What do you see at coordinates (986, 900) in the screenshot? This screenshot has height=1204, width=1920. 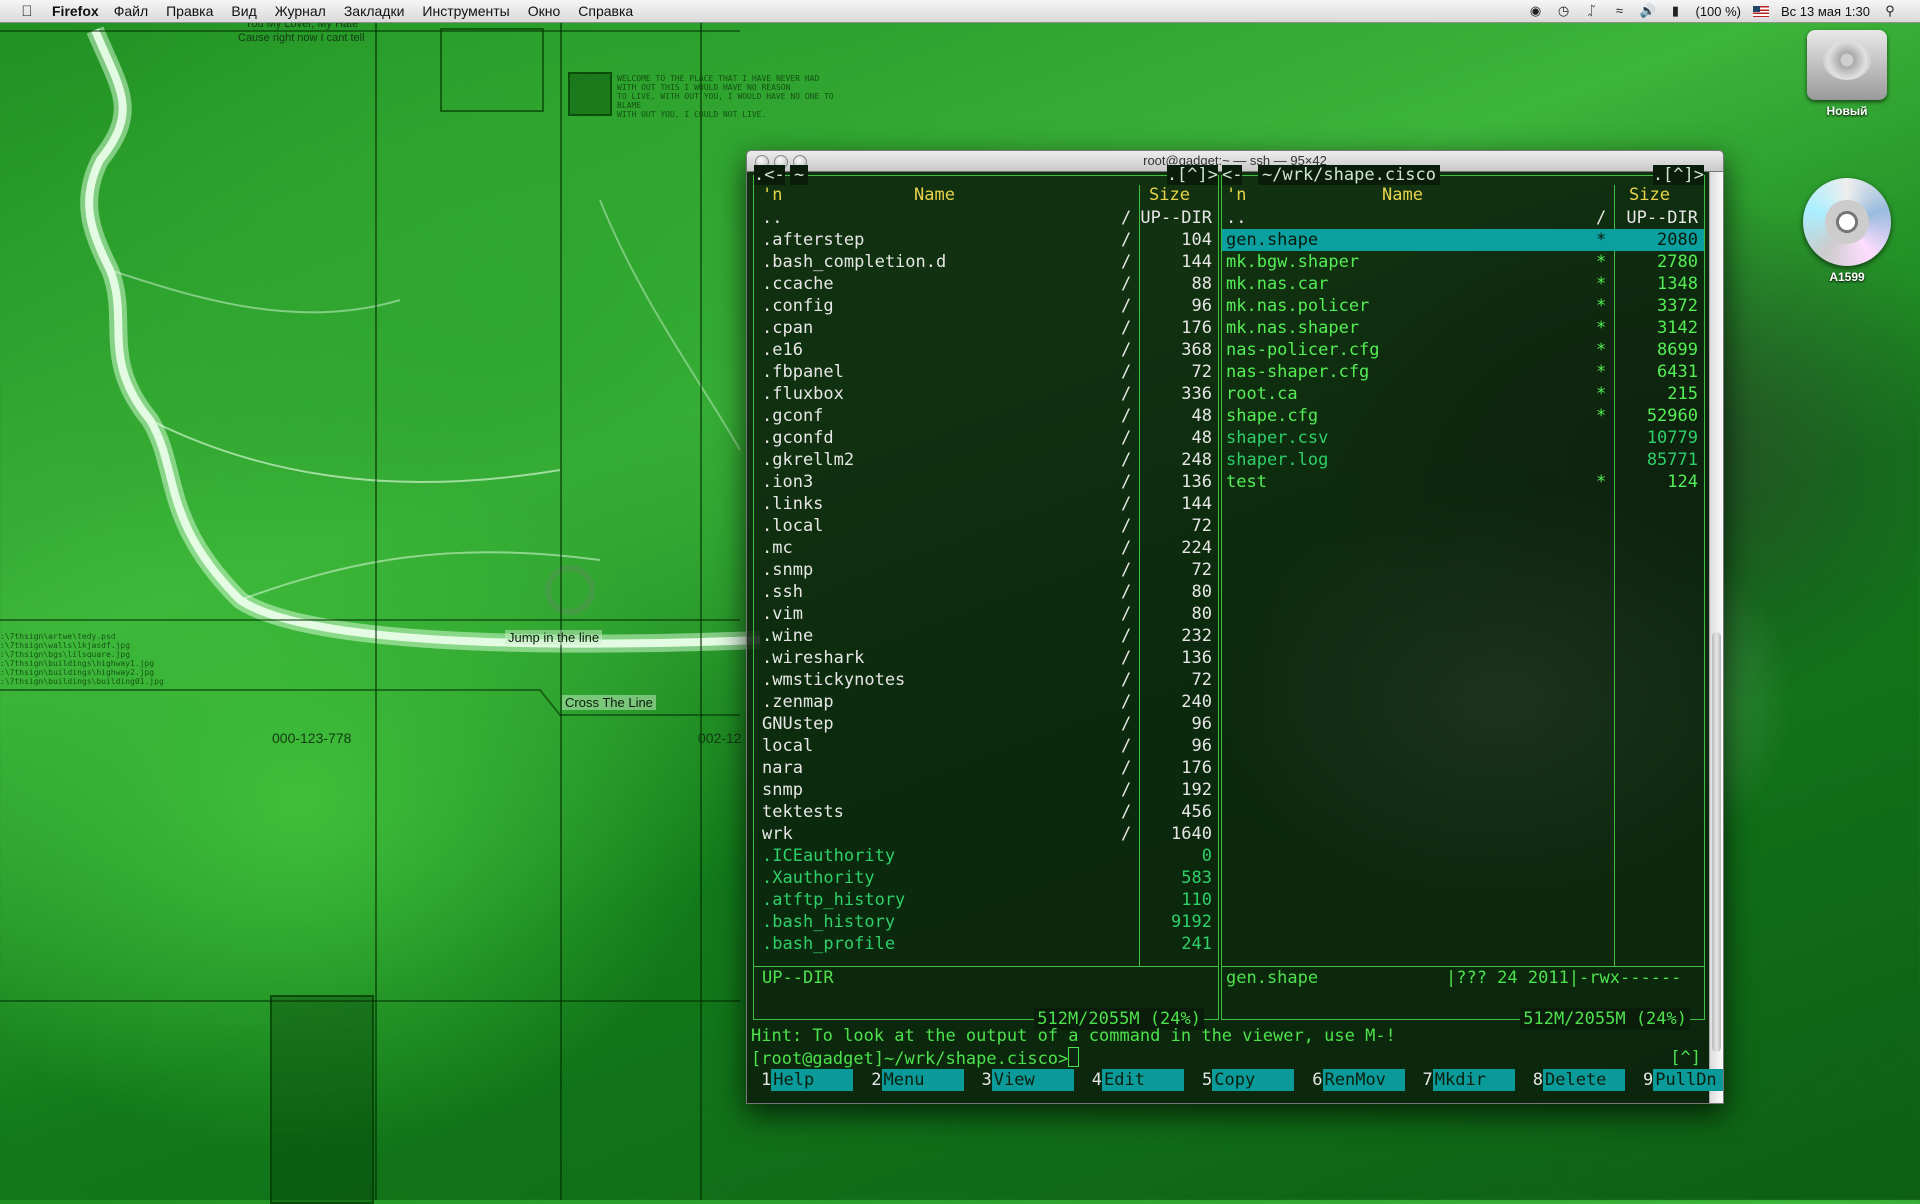 I see `file-row: .atftp_history 110` at bounding box center [986, 900].